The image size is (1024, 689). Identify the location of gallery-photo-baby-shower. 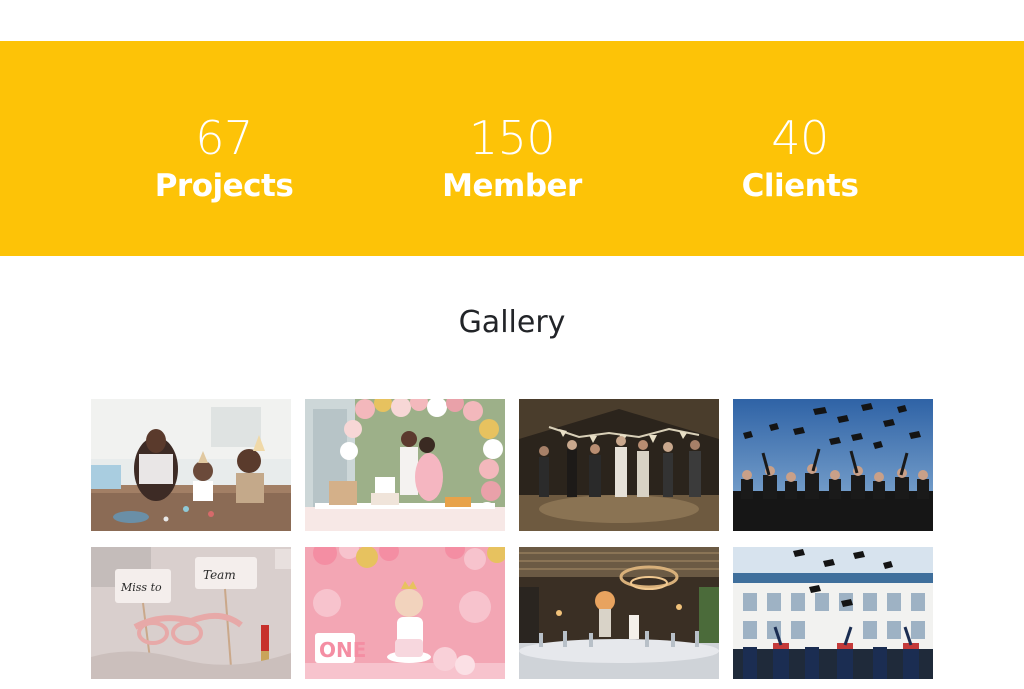
(405, 465).